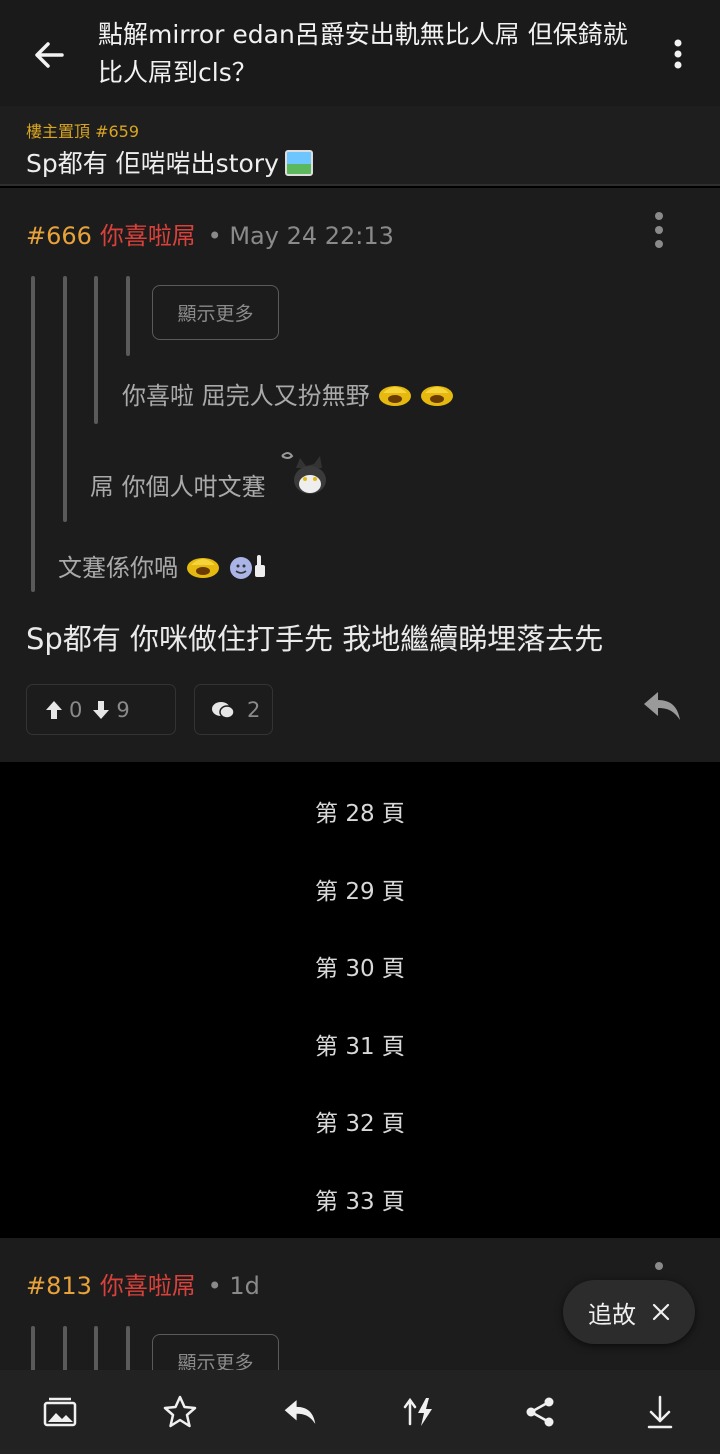  Describe the element at coordinates (63, 710) in the screenshot. I see `upvote-button: 0` at that location.